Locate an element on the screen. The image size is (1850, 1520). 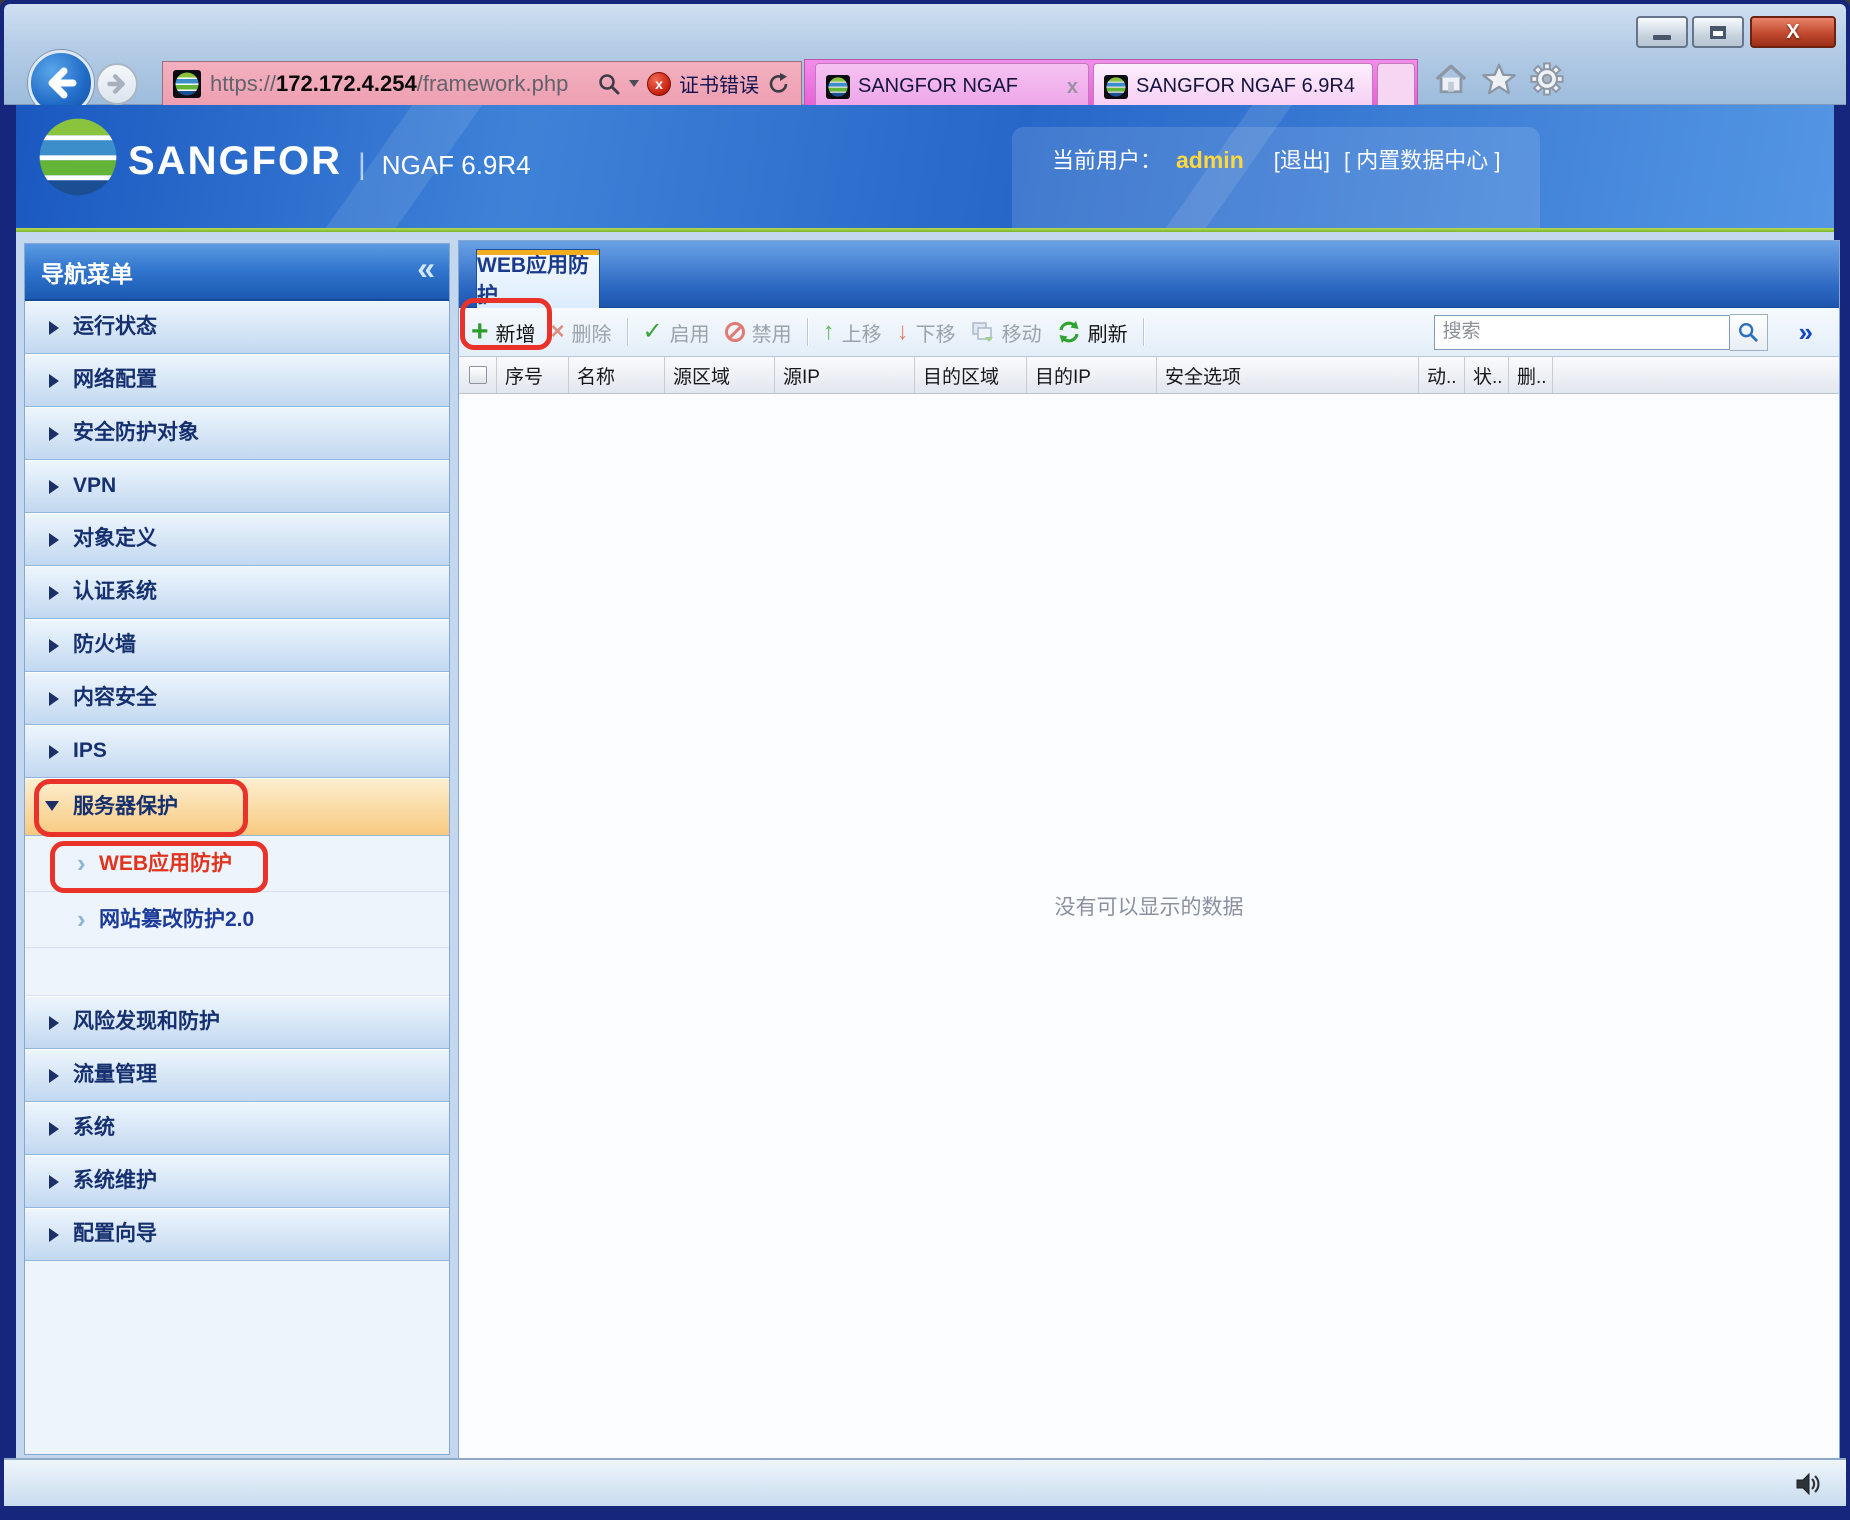
refresh-page-icon is located at coordinates (779, 84).